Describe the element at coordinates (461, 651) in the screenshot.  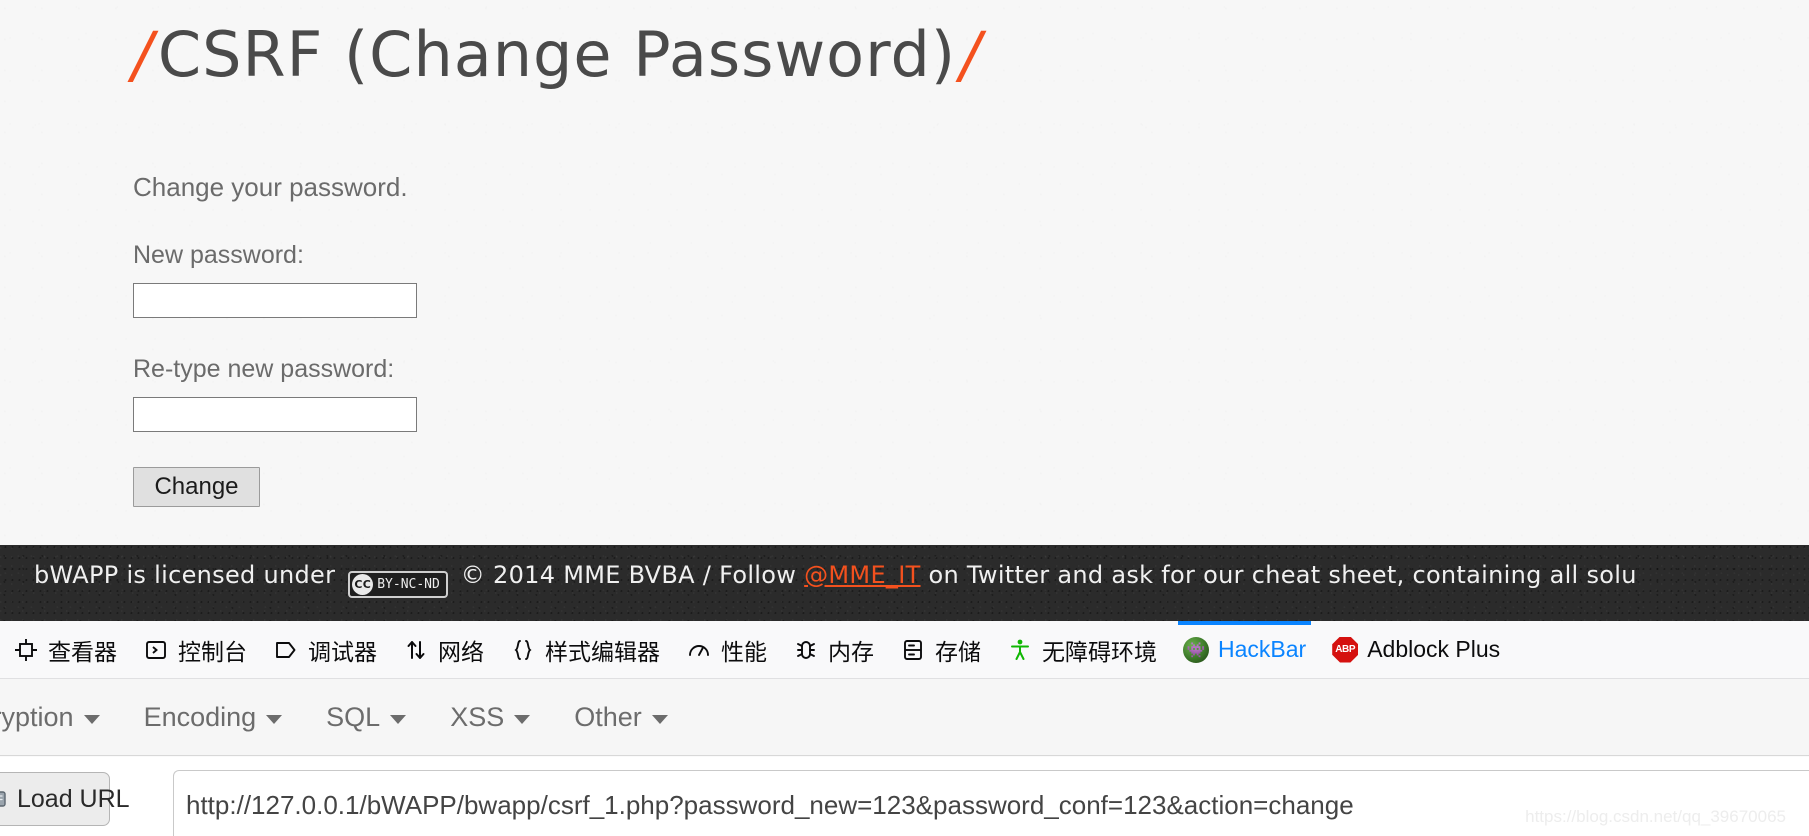
I see `devtools-tab-label: 网络` at that location.